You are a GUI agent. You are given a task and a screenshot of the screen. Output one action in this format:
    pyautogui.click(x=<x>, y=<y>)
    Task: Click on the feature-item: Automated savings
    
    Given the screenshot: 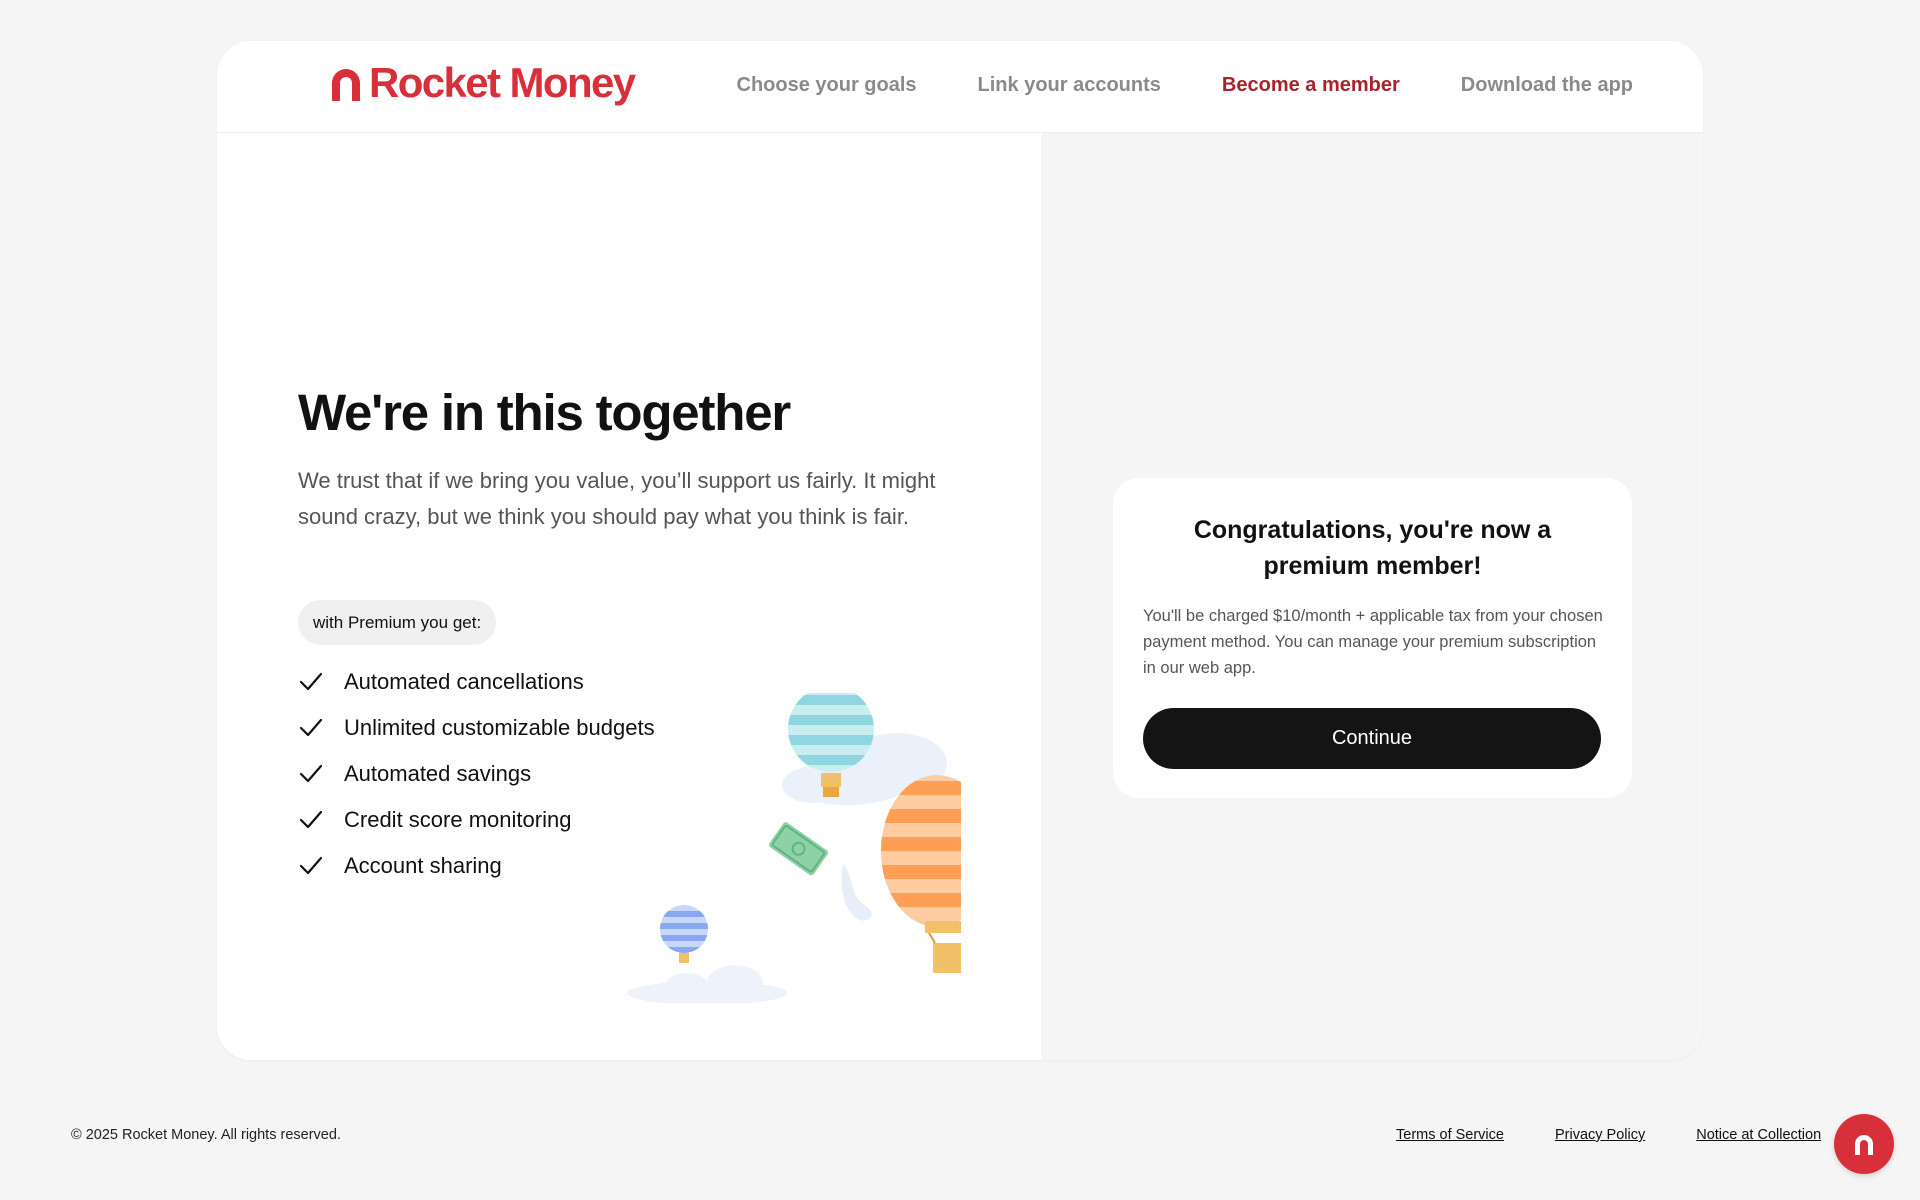 What is the action you would take?
    pyautogui.click(x=476, y=774)
    